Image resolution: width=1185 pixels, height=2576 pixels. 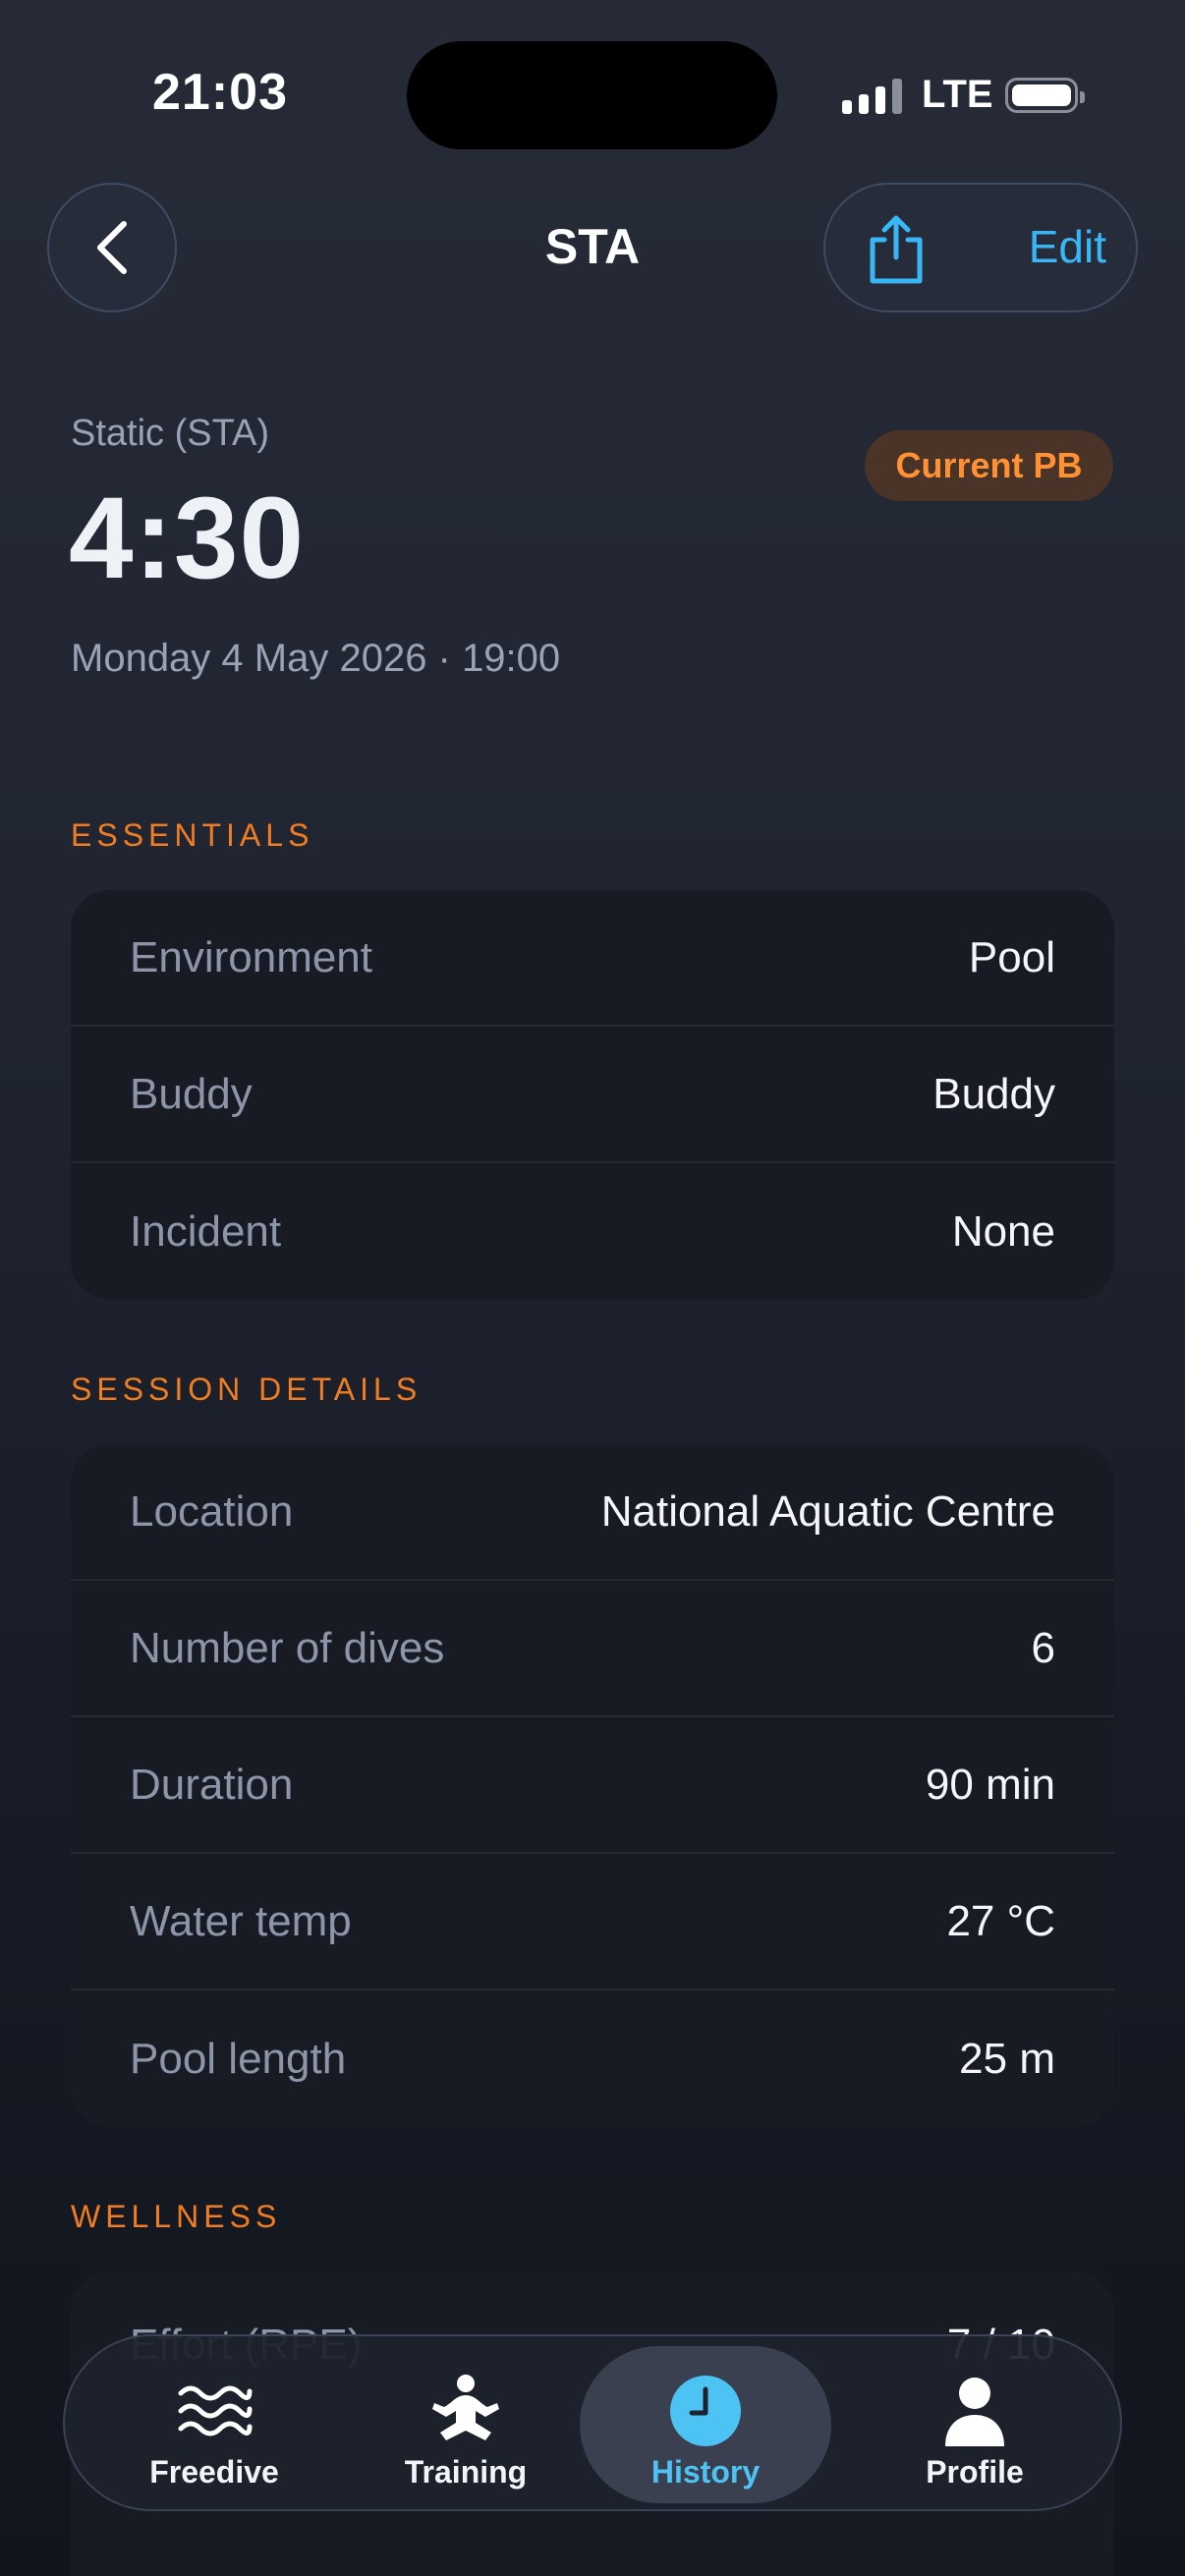 I want to click on list-item: Location National Aquatic Centre, so click(x=592, y=1512).